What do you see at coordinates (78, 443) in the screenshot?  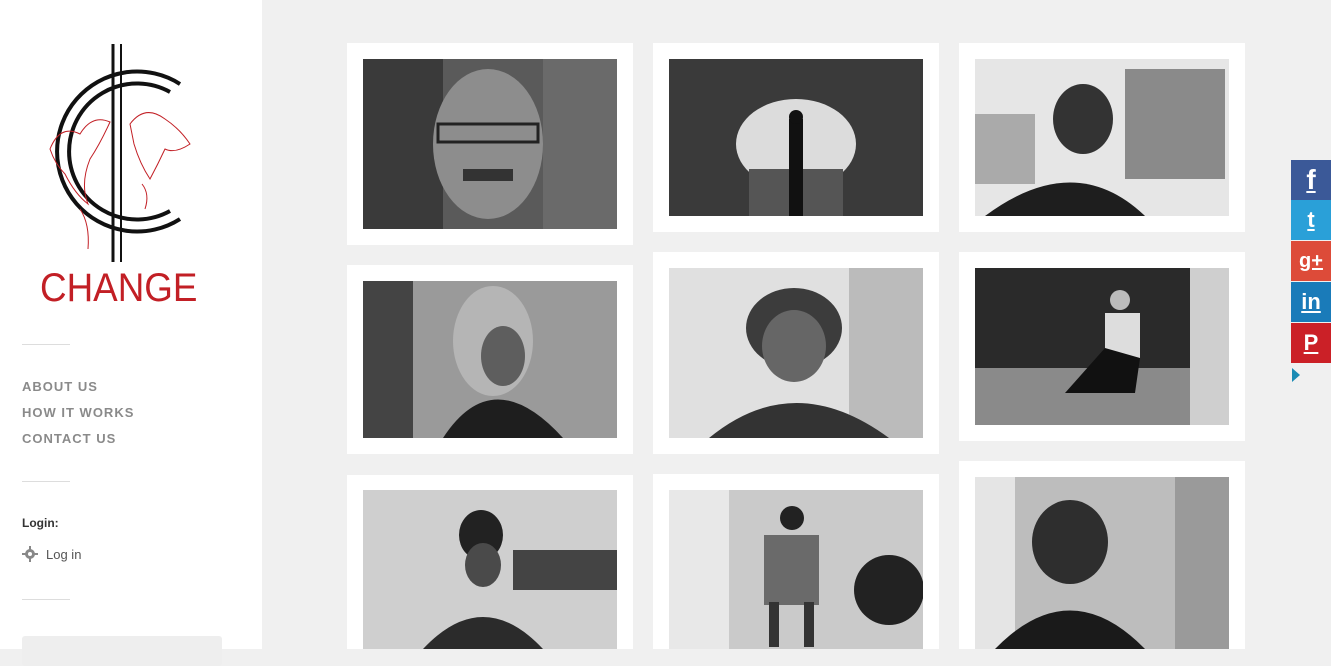 I see `nav-item-contact-us: CONTACT US` at bounding box center [78, 443].